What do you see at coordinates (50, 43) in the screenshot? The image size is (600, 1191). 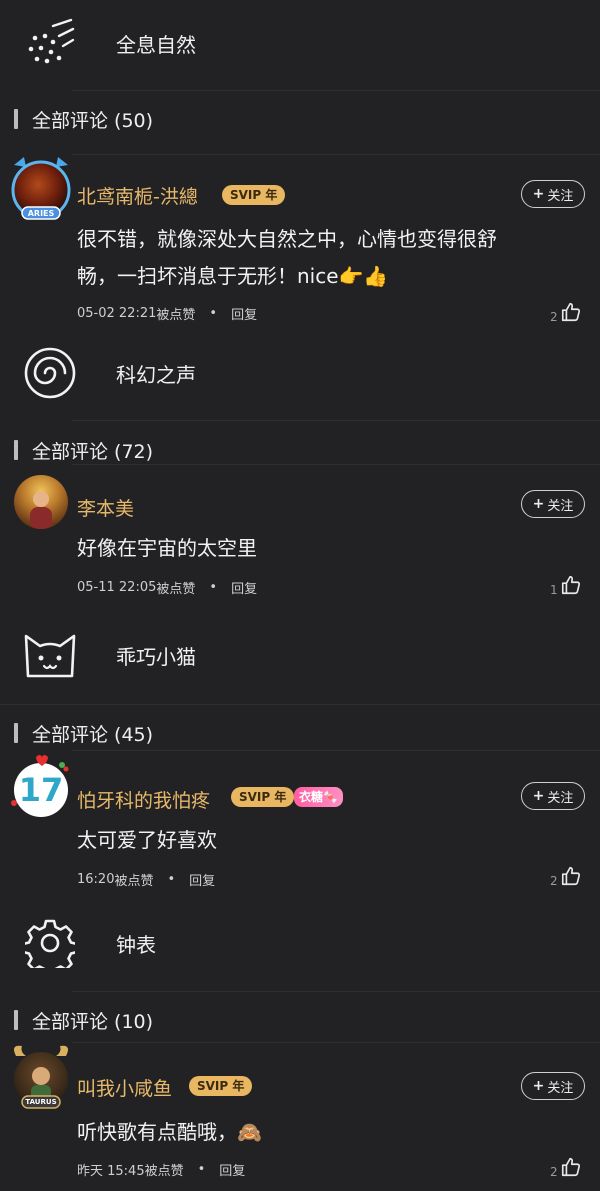 I see `sparkle-particles-icon` at bounding box center [50, 43].